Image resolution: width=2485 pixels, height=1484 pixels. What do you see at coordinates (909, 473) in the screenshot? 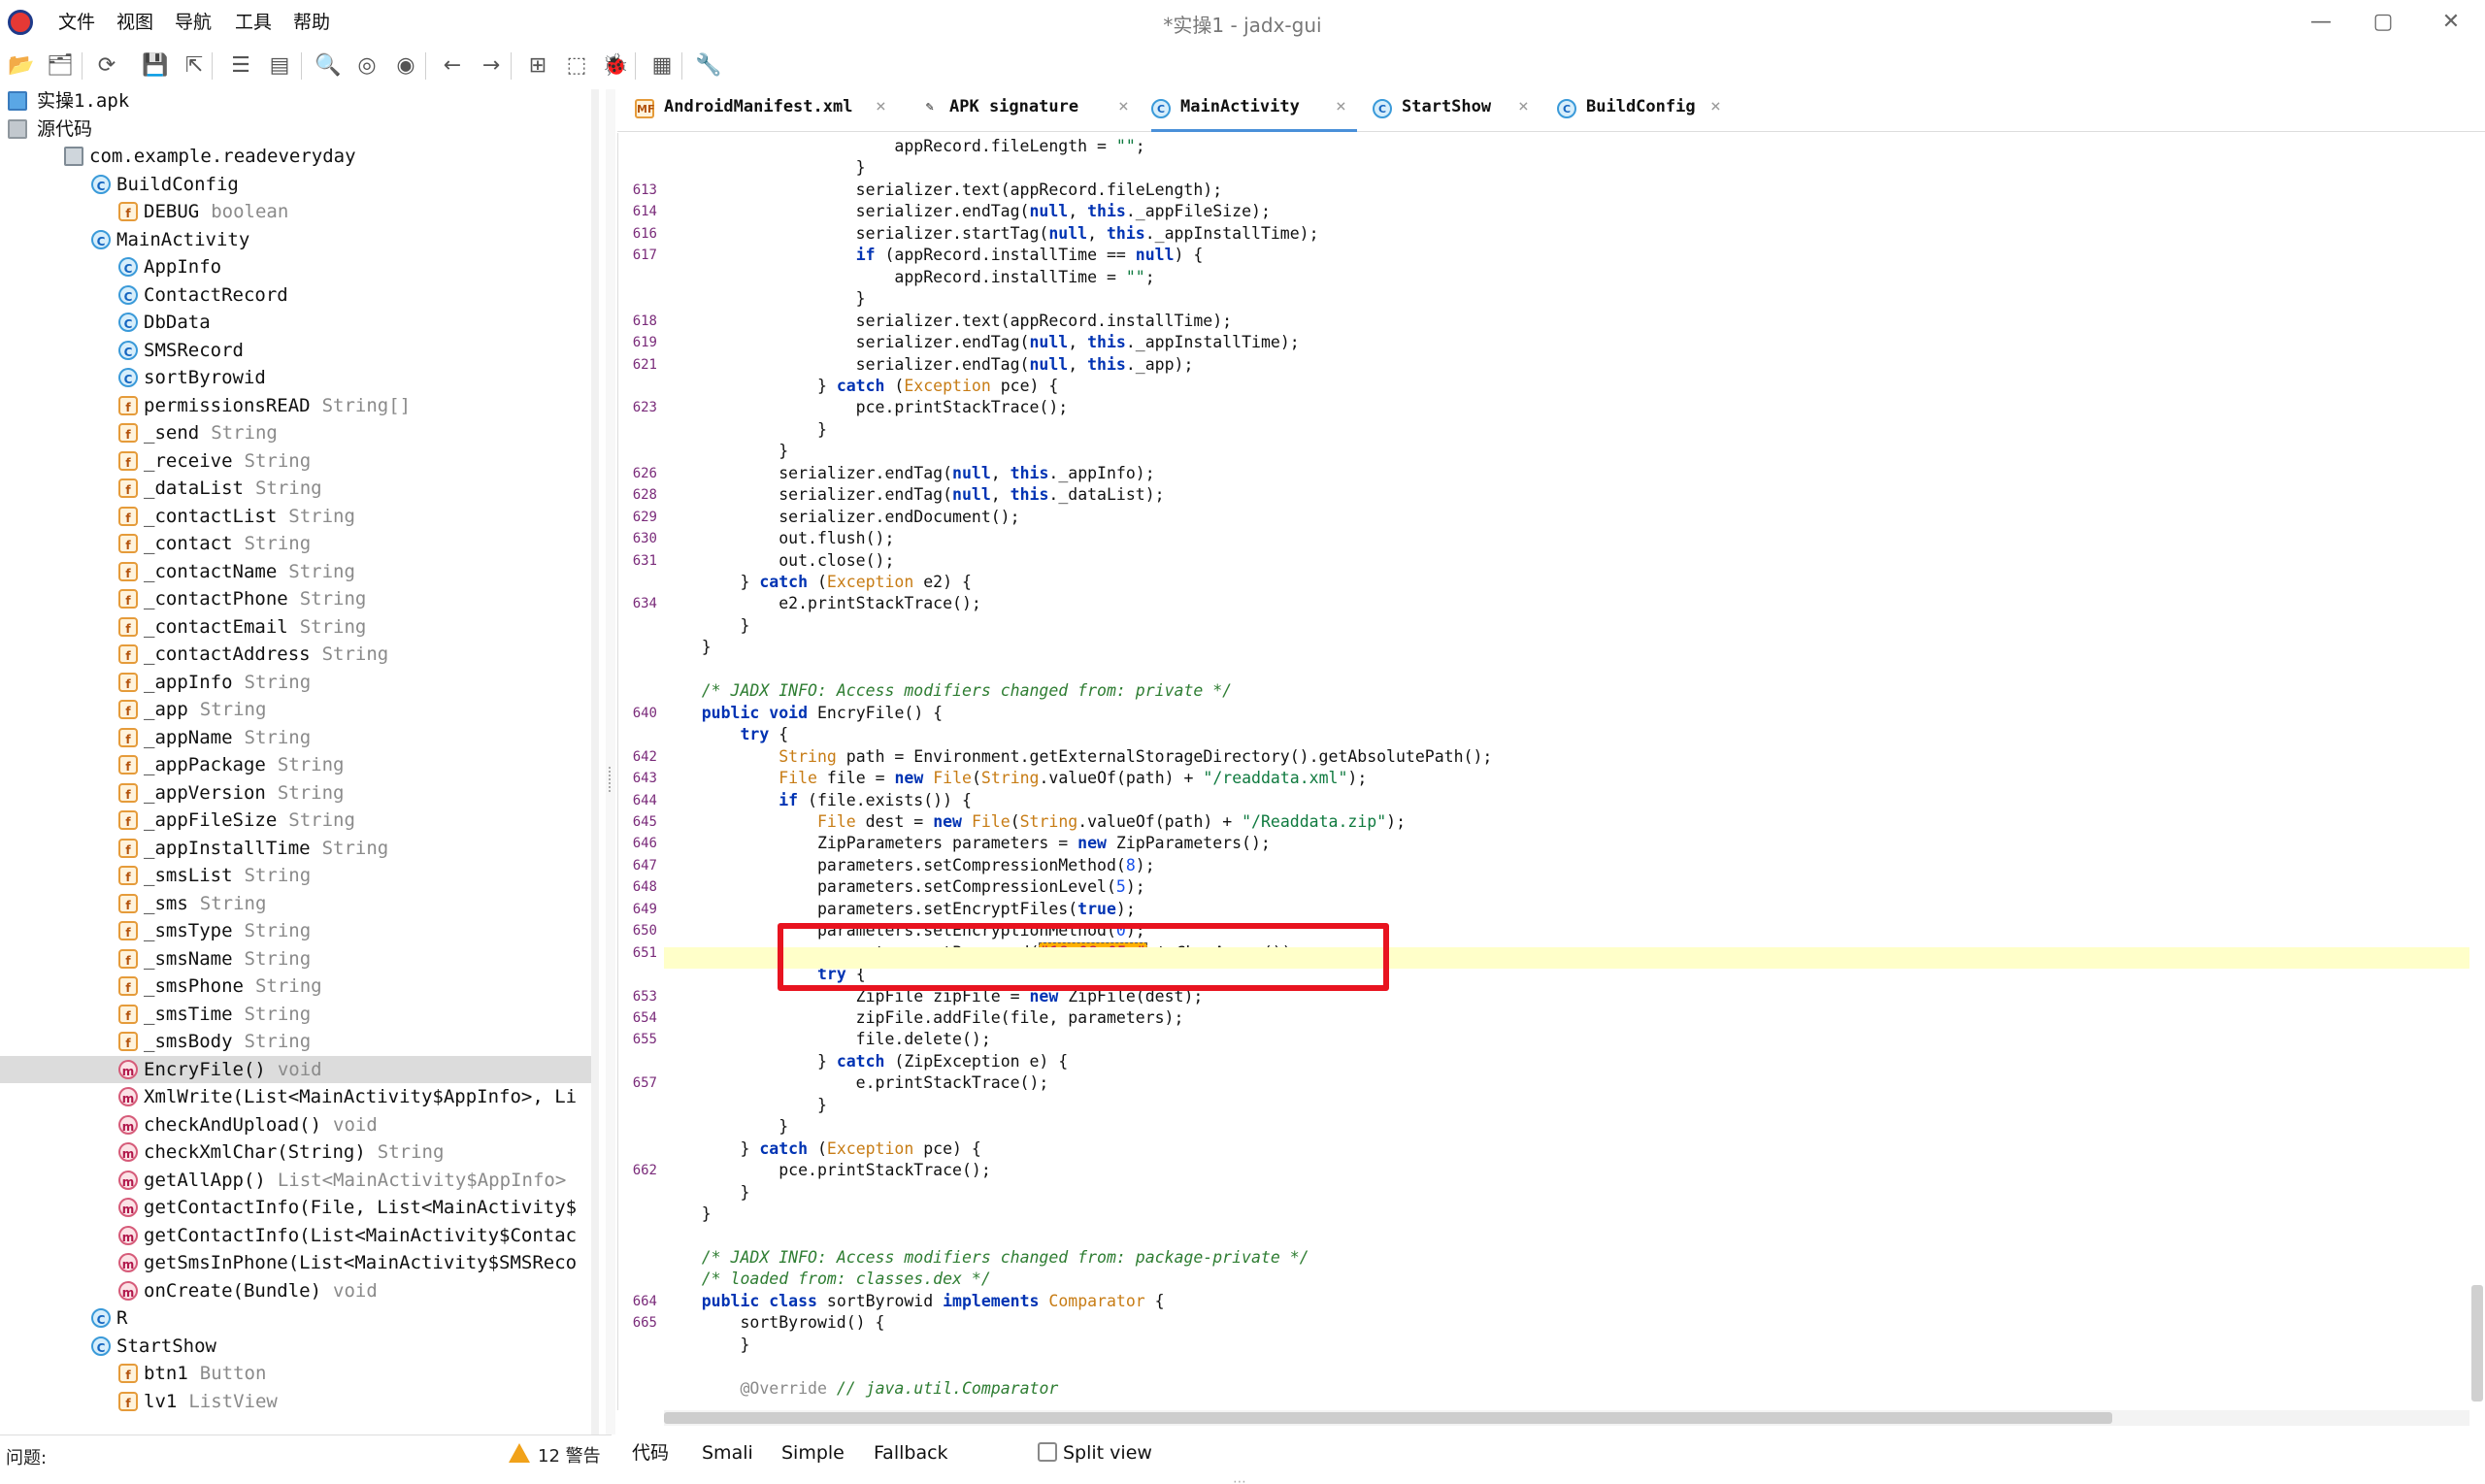
I see `code-line: serializer.endTag(null, this._appInfo);` at bounding box center [909, 473].